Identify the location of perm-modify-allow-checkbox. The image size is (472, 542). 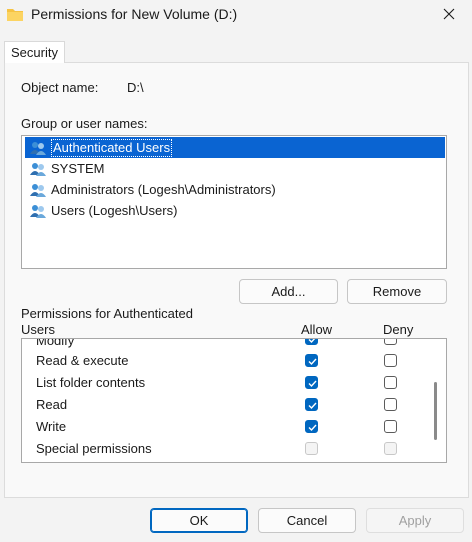
(311, 342).